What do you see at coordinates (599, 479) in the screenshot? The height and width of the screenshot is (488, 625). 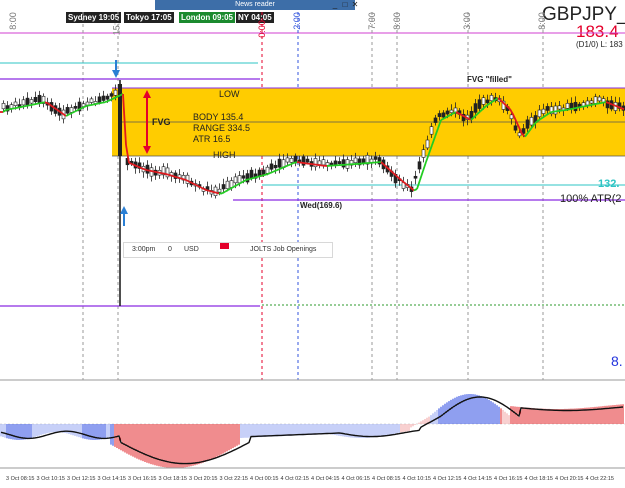 I see `x-axis-label: 4 Oct 22:15` at bounding box center [599, 479].